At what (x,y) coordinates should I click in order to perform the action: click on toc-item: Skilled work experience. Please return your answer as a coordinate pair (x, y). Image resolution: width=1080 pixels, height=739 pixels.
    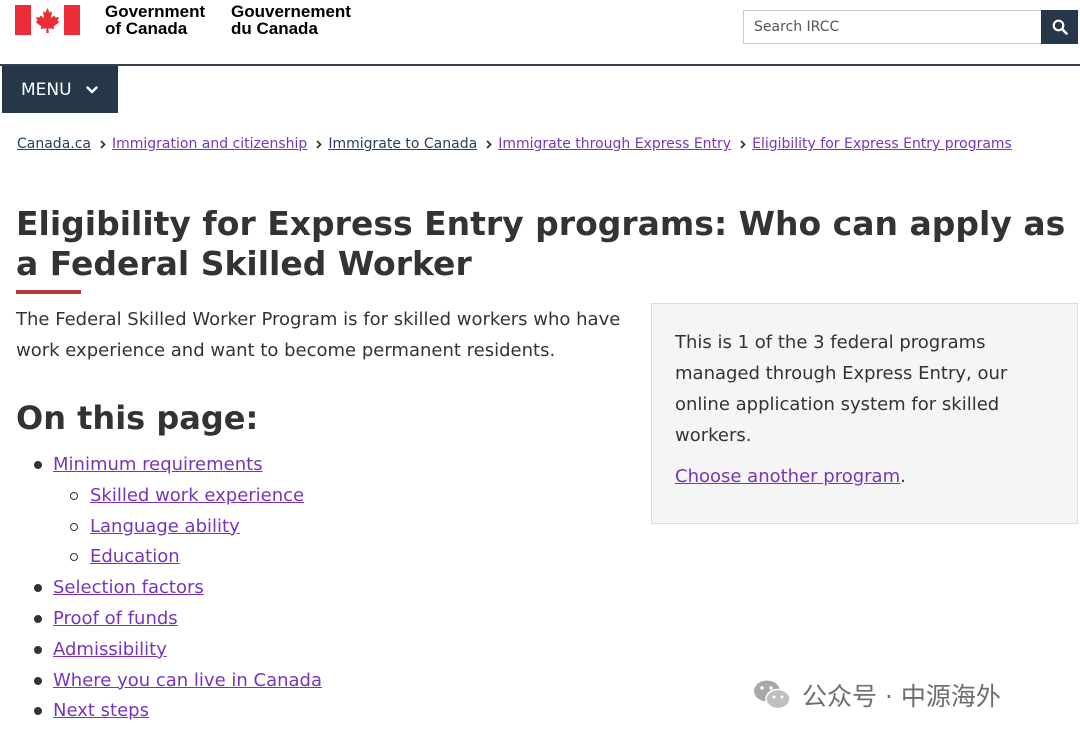
    Looking at the image, I should click on (161, 496).